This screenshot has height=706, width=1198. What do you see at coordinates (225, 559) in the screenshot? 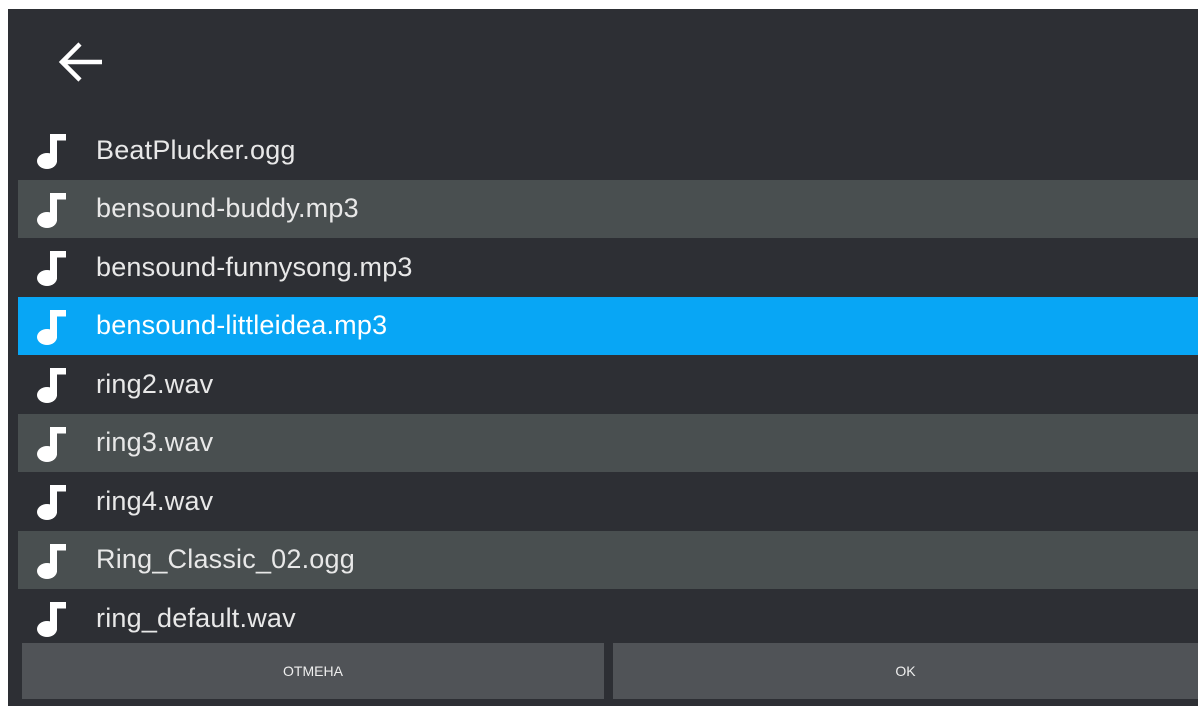
I see `file-name: Ring_Classic_02.ogg` at bounding box center [225, 559].